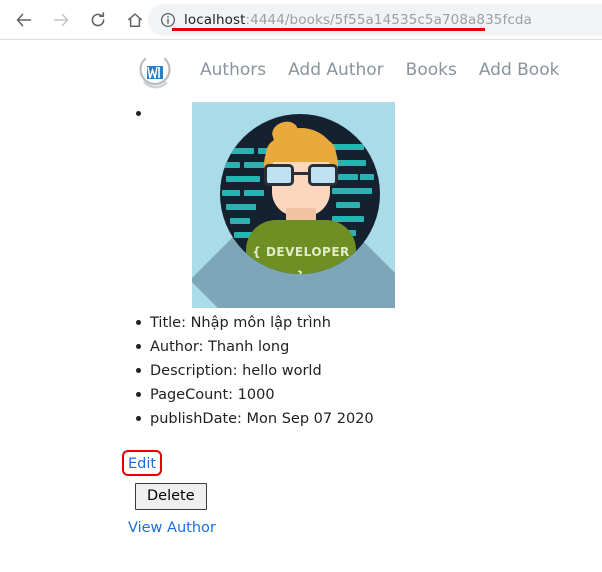 This screenshot has width=602, height=572. I want to click on site-navbar: Authors Add Author Books Add Book, so click(301, 73).